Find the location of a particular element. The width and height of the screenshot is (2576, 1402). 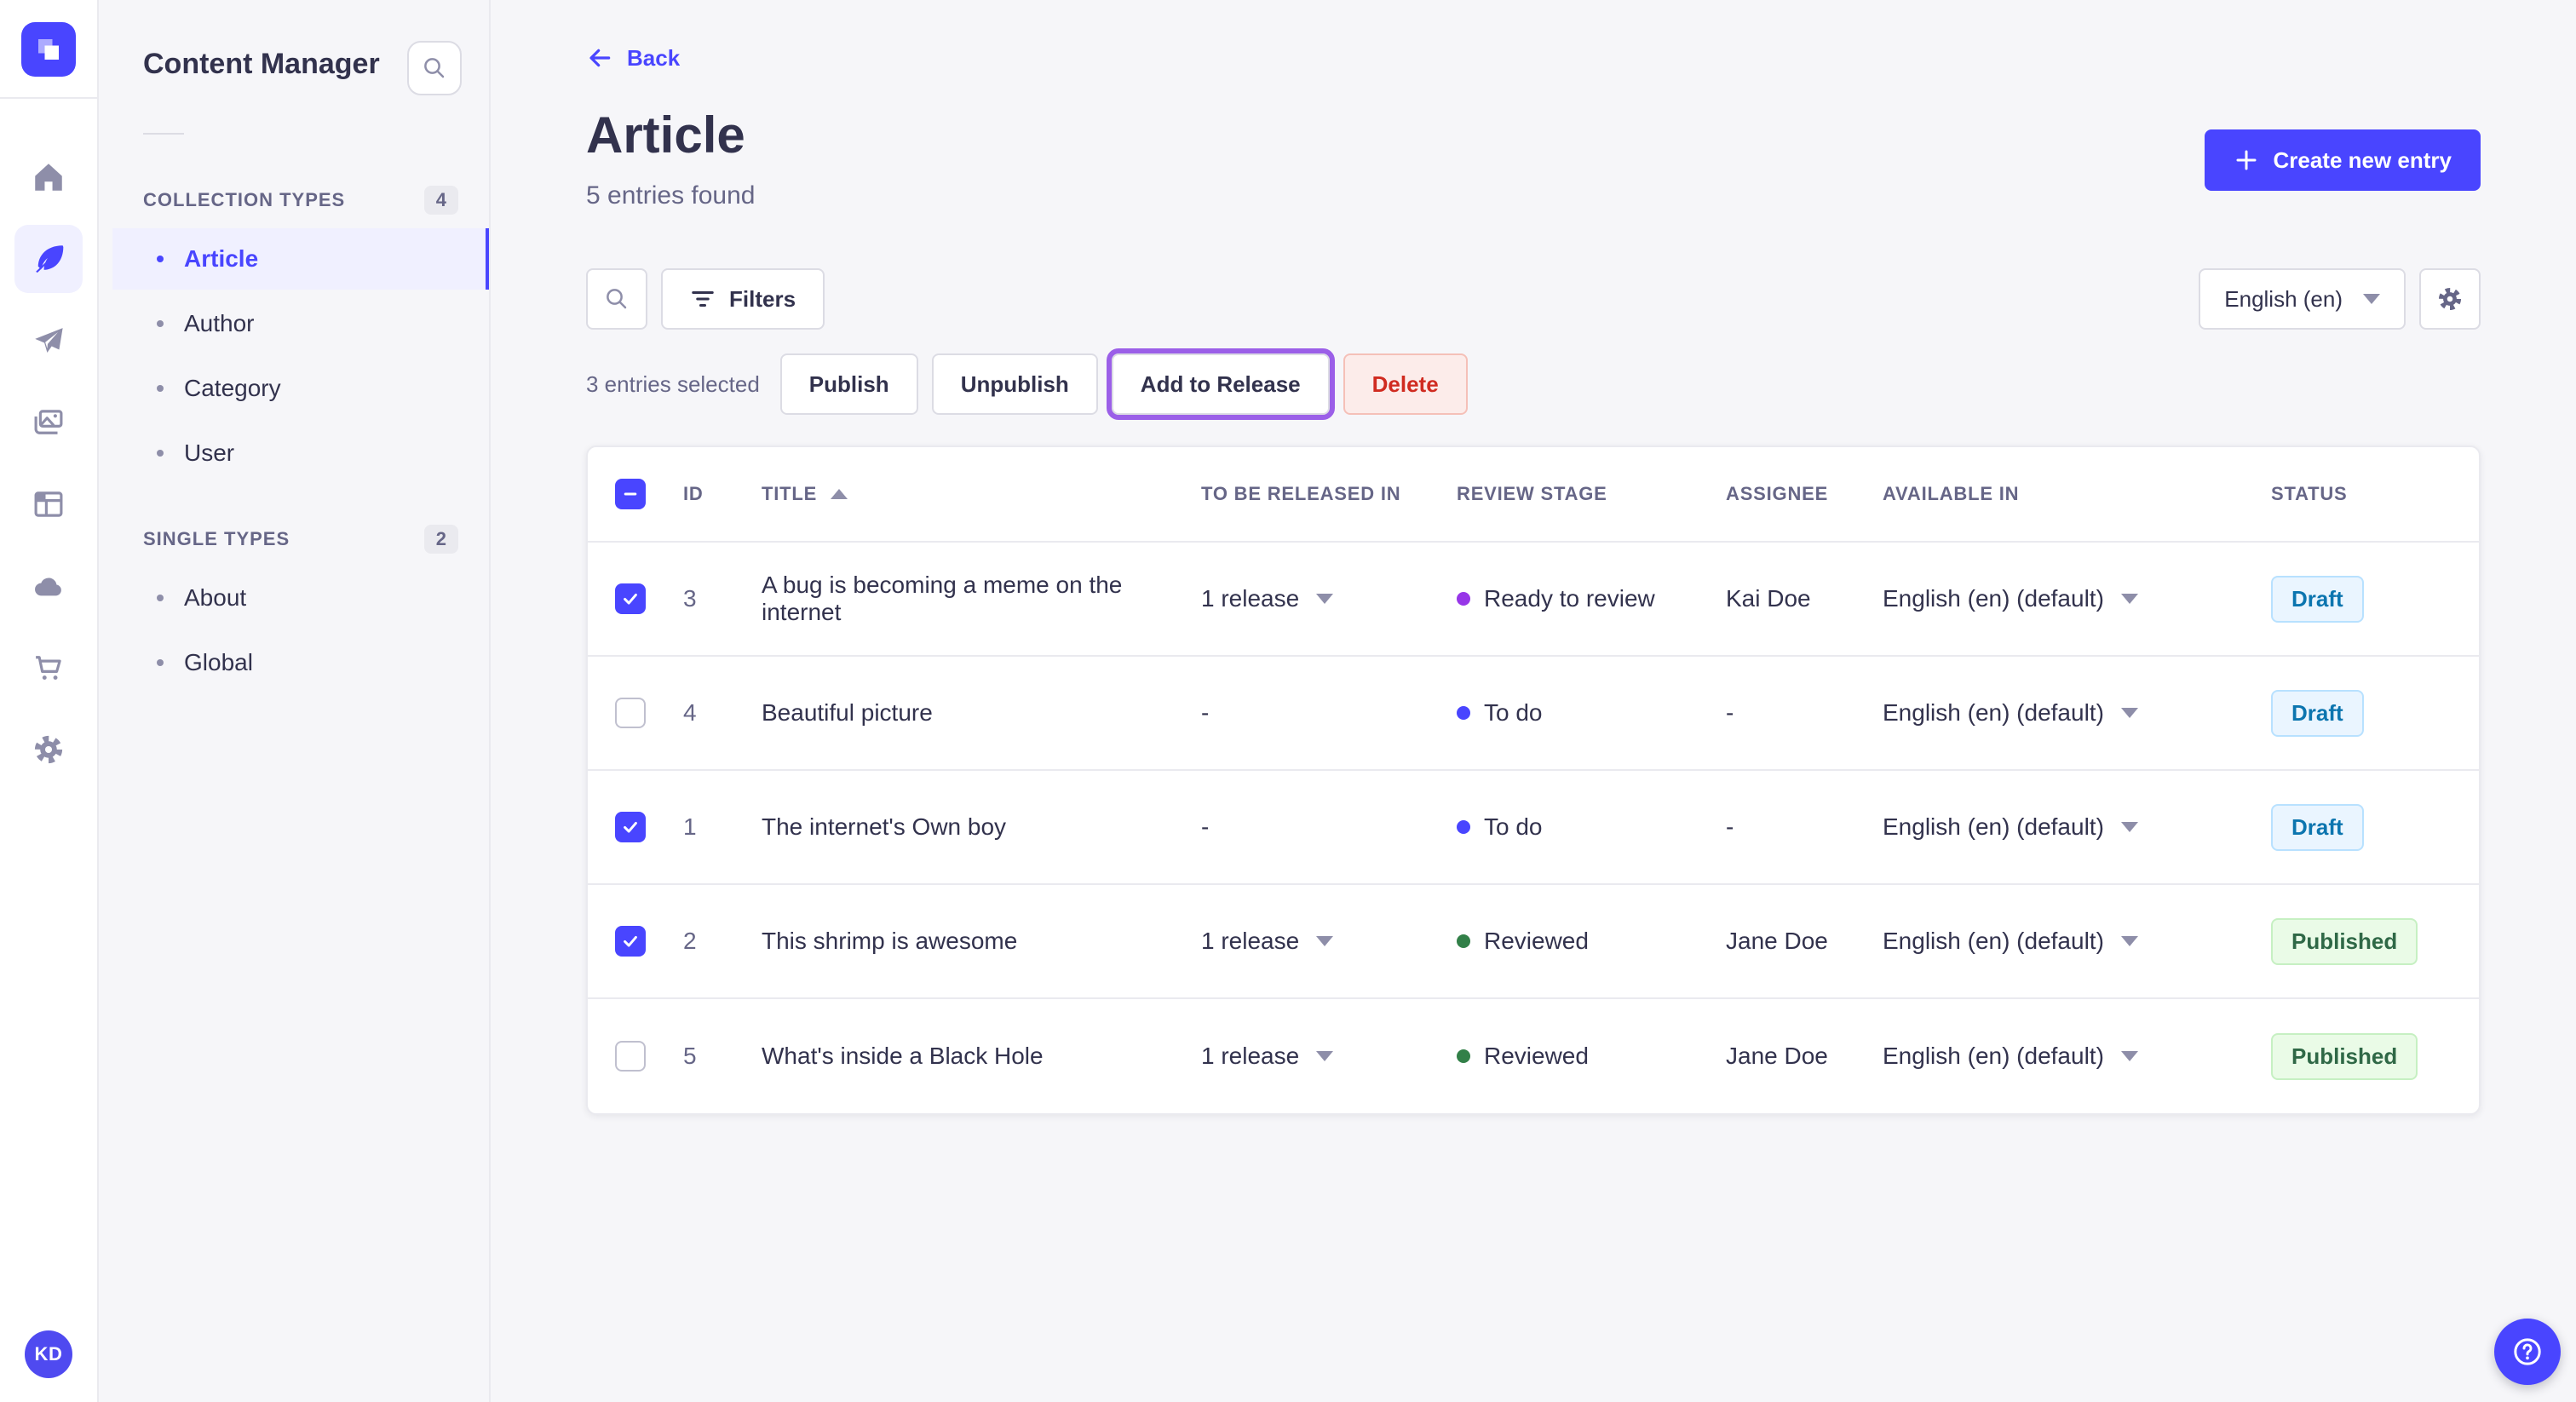

settings-icon is located at coordinates (49, 749).